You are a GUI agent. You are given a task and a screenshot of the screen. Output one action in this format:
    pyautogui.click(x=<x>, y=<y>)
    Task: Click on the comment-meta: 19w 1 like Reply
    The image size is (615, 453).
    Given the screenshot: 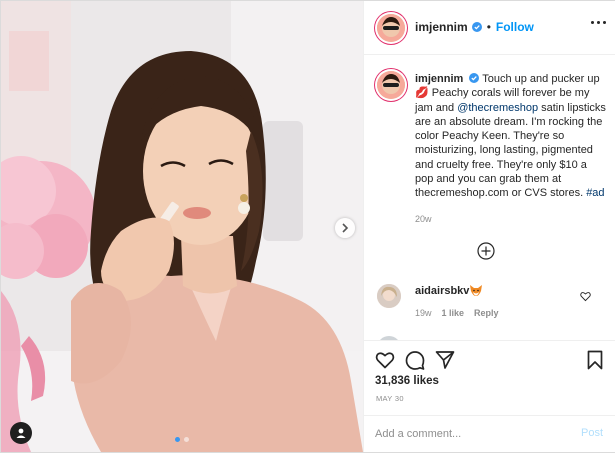 What is the action you would take?
    pyautogui.click(x=457, y=313)
    